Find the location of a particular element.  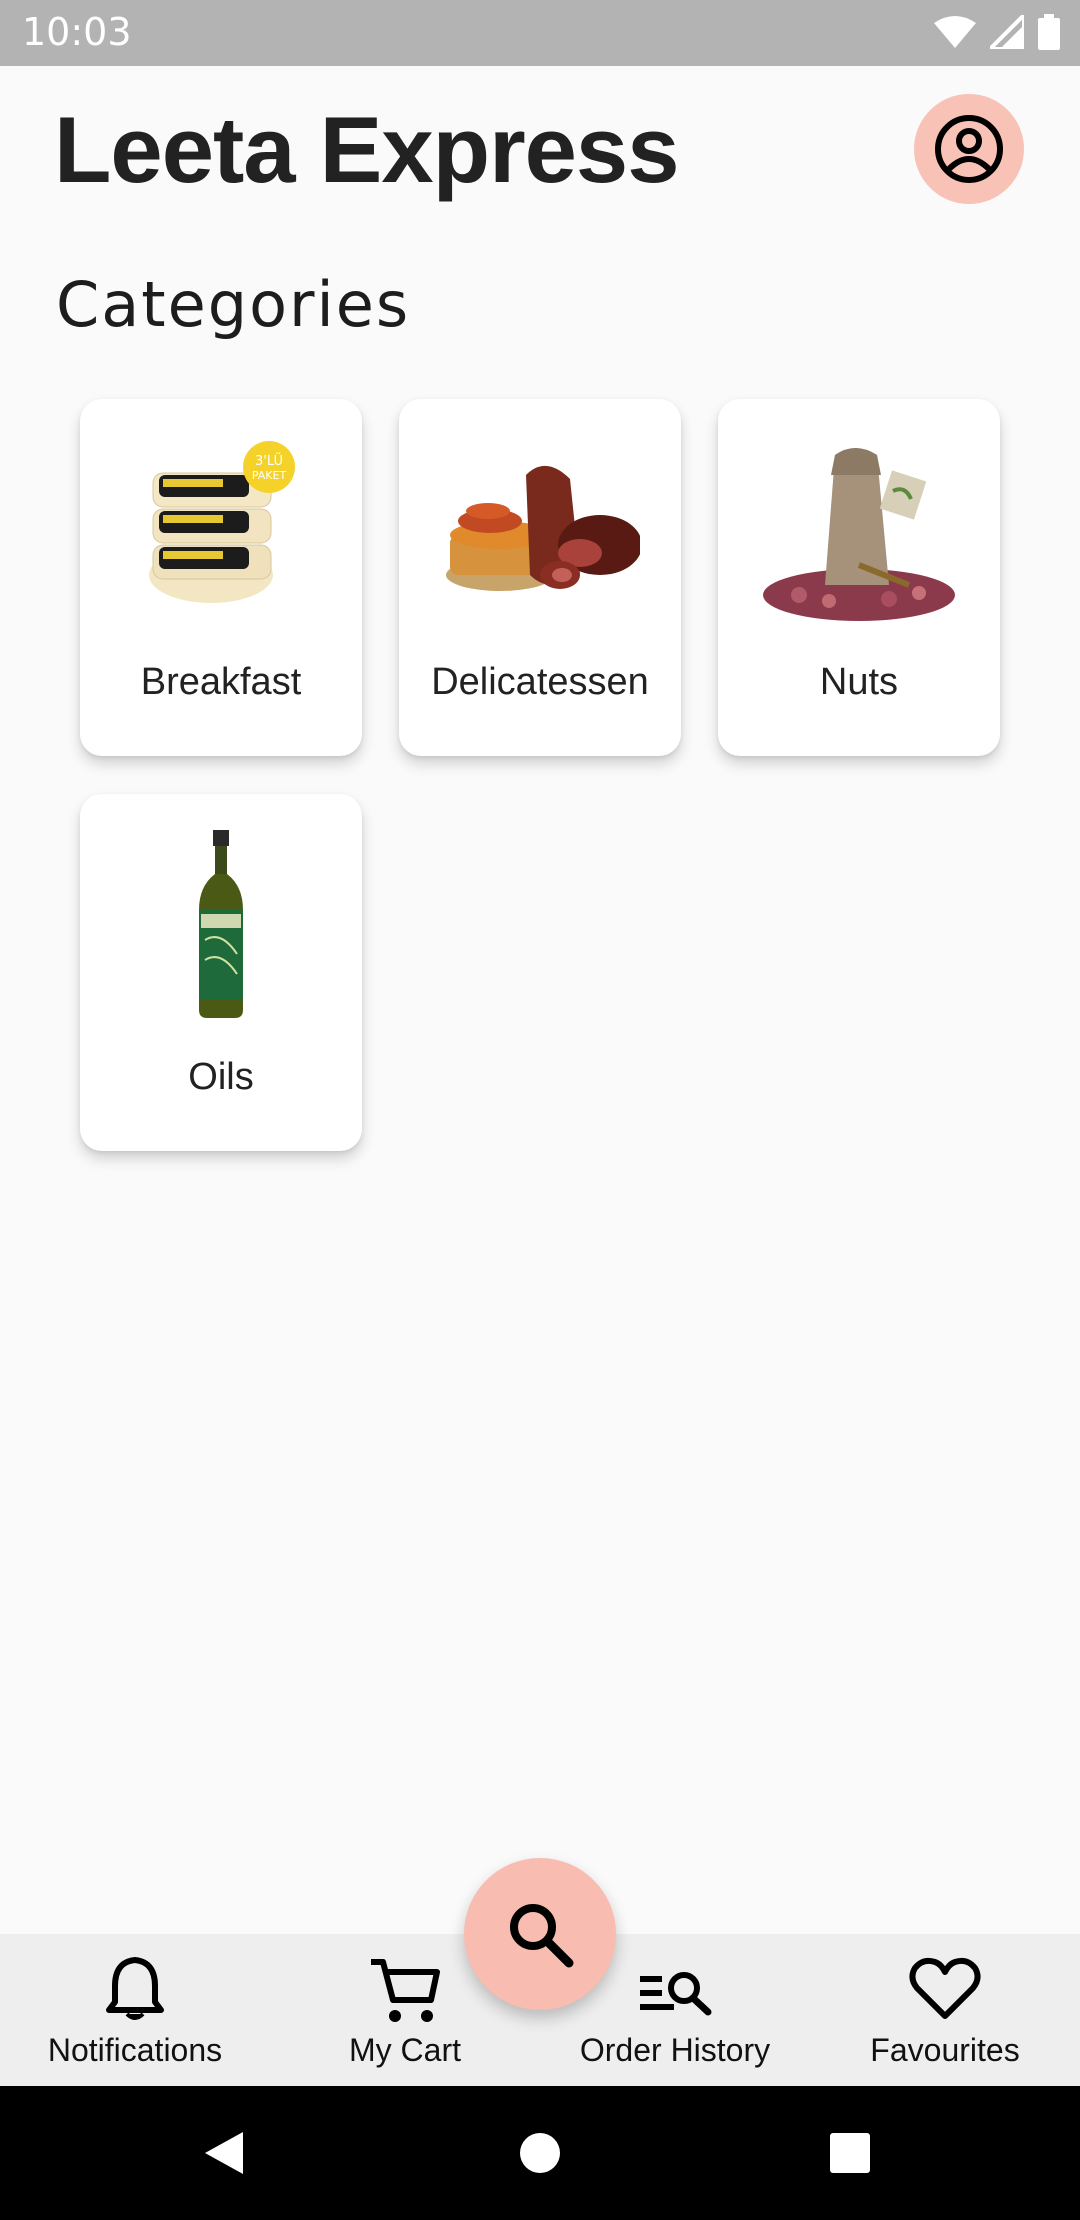

svg-text: 3'LÜ is located at coordinates (269, 460).